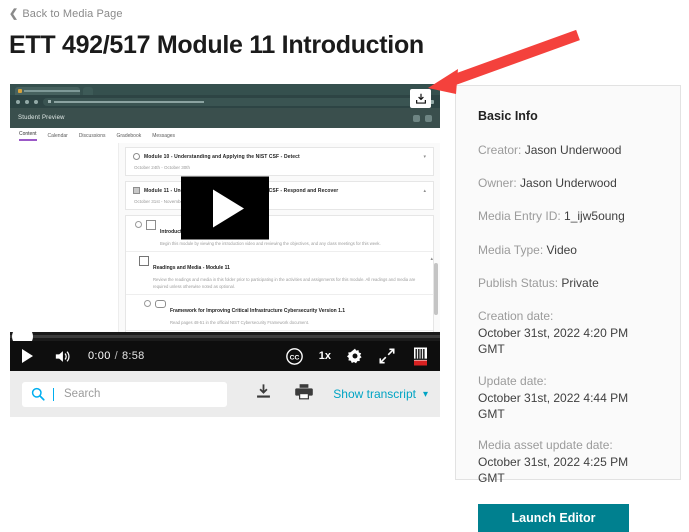 The width and height of the screenshot is (689, 532). I want to click on forward-arrow-icon, so click(27, 101).